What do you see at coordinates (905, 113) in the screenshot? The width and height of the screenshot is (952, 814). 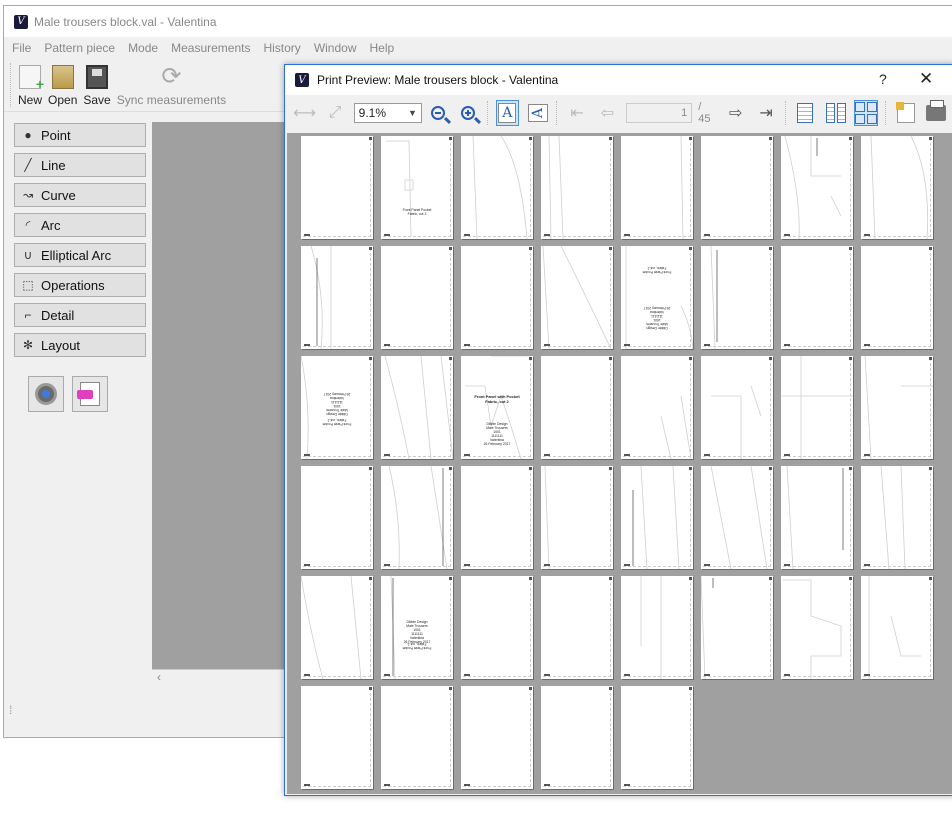 I see `page-setup-button` at bounding box center [905, 113].